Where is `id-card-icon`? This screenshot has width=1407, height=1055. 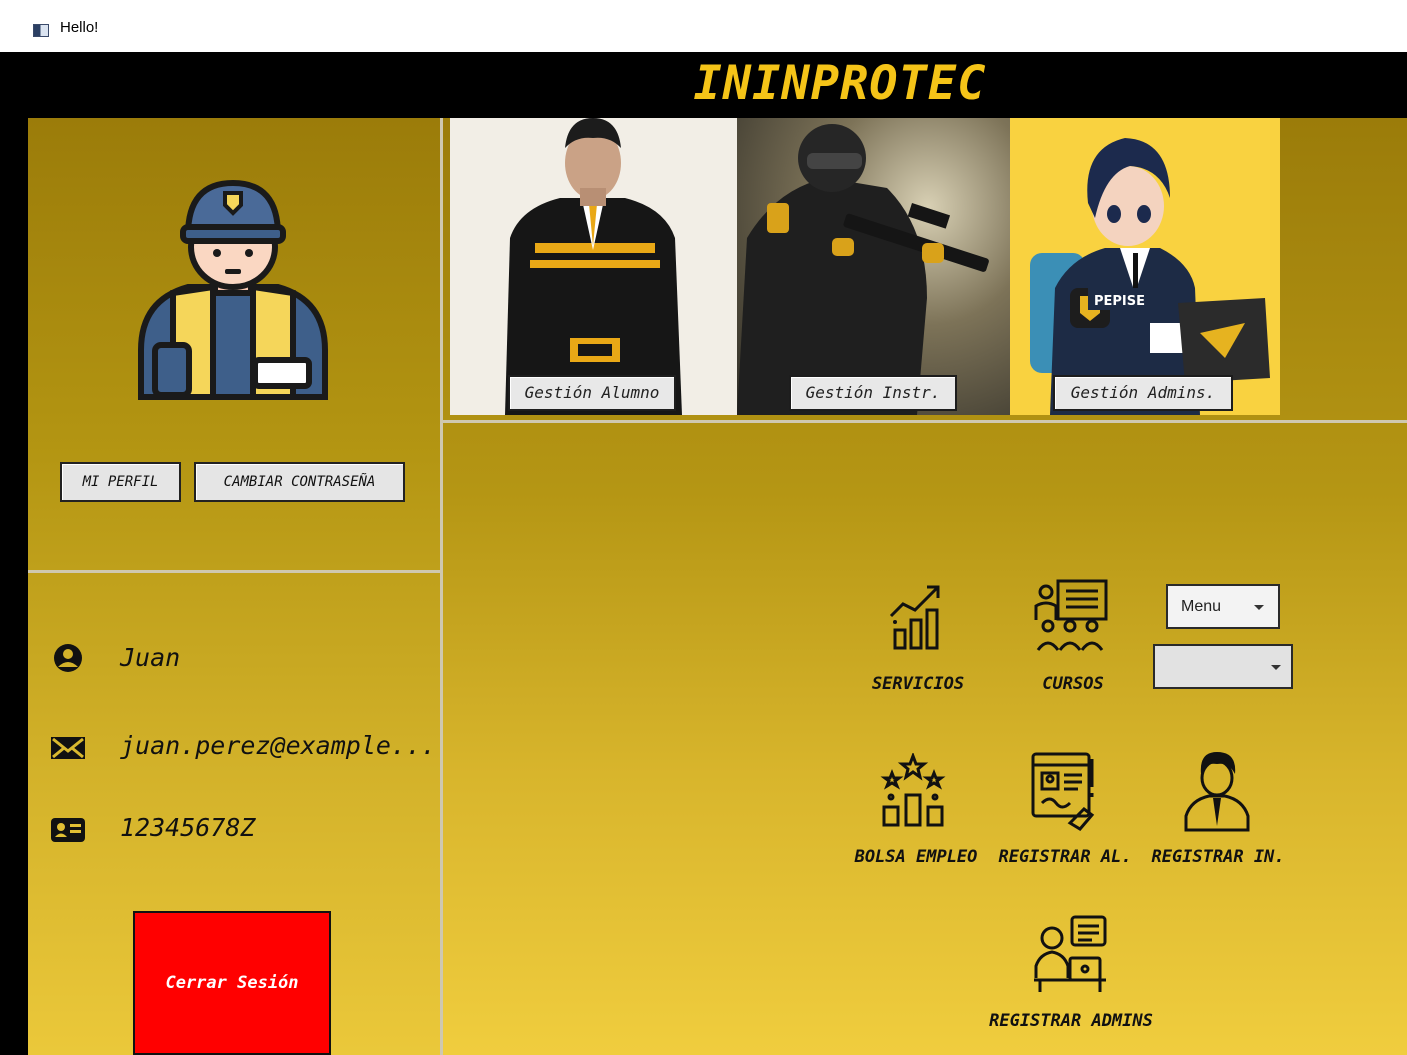
id-card-icon is located at coordinates (68, 830).